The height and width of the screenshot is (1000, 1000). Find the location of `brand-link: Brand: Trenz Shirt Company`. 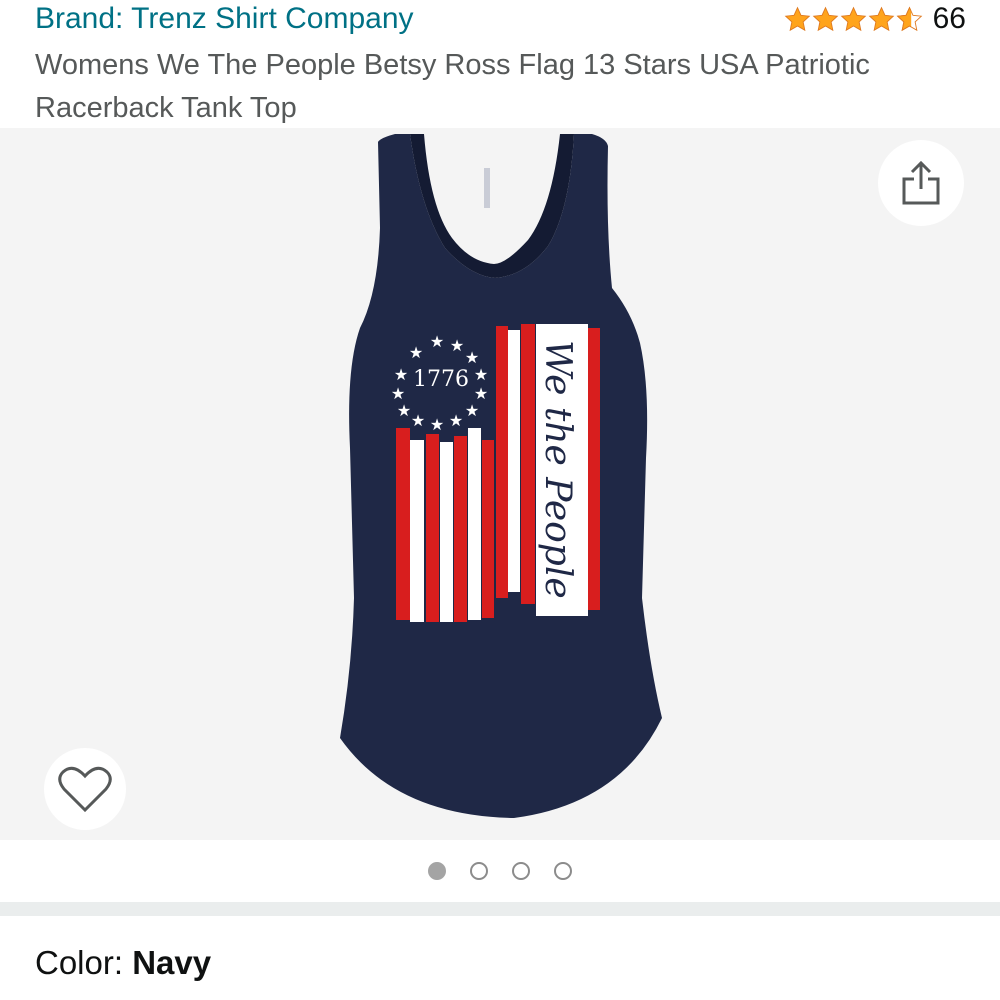

brand-link: Brand: Trenz Shirt Company is located at coordinates (224, 19).